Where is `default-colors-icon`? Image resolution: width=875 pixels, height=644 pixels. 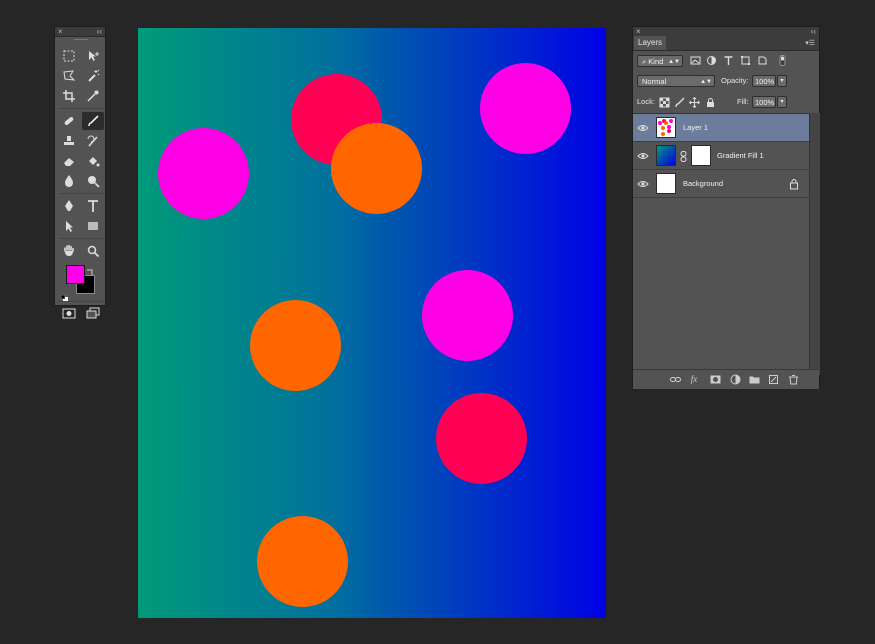 default-colors-icon is located at coordinates (64, 295).